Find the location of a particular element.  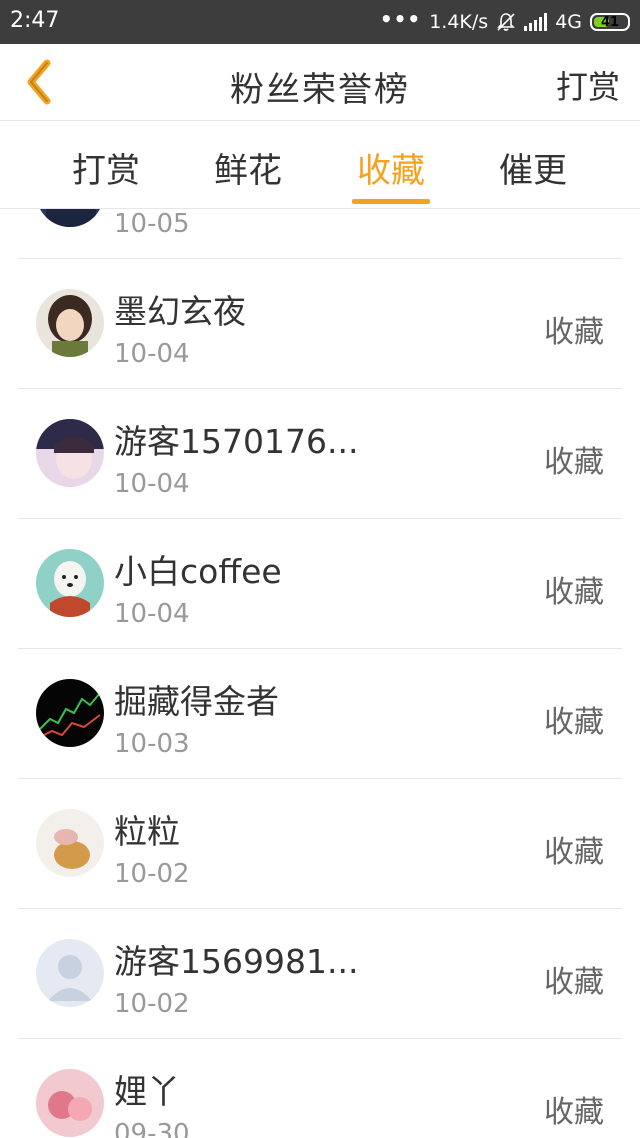

bell-off-icon is located at coordinates (506, 22).